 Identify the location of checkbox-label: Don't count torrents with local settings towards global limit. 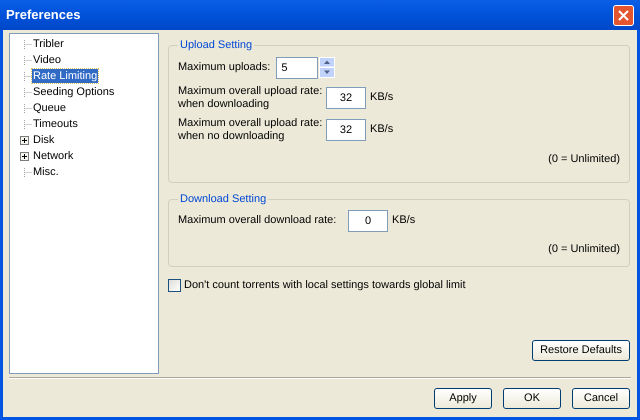
(325, 285).